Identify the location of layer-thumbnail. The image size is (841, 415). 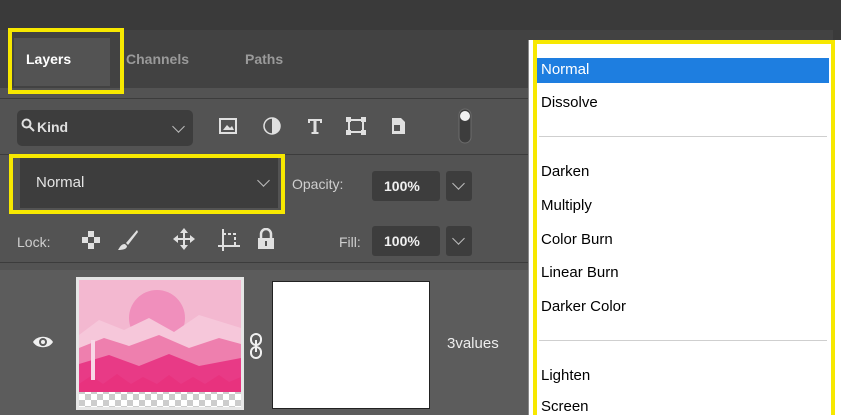
(160, 343).